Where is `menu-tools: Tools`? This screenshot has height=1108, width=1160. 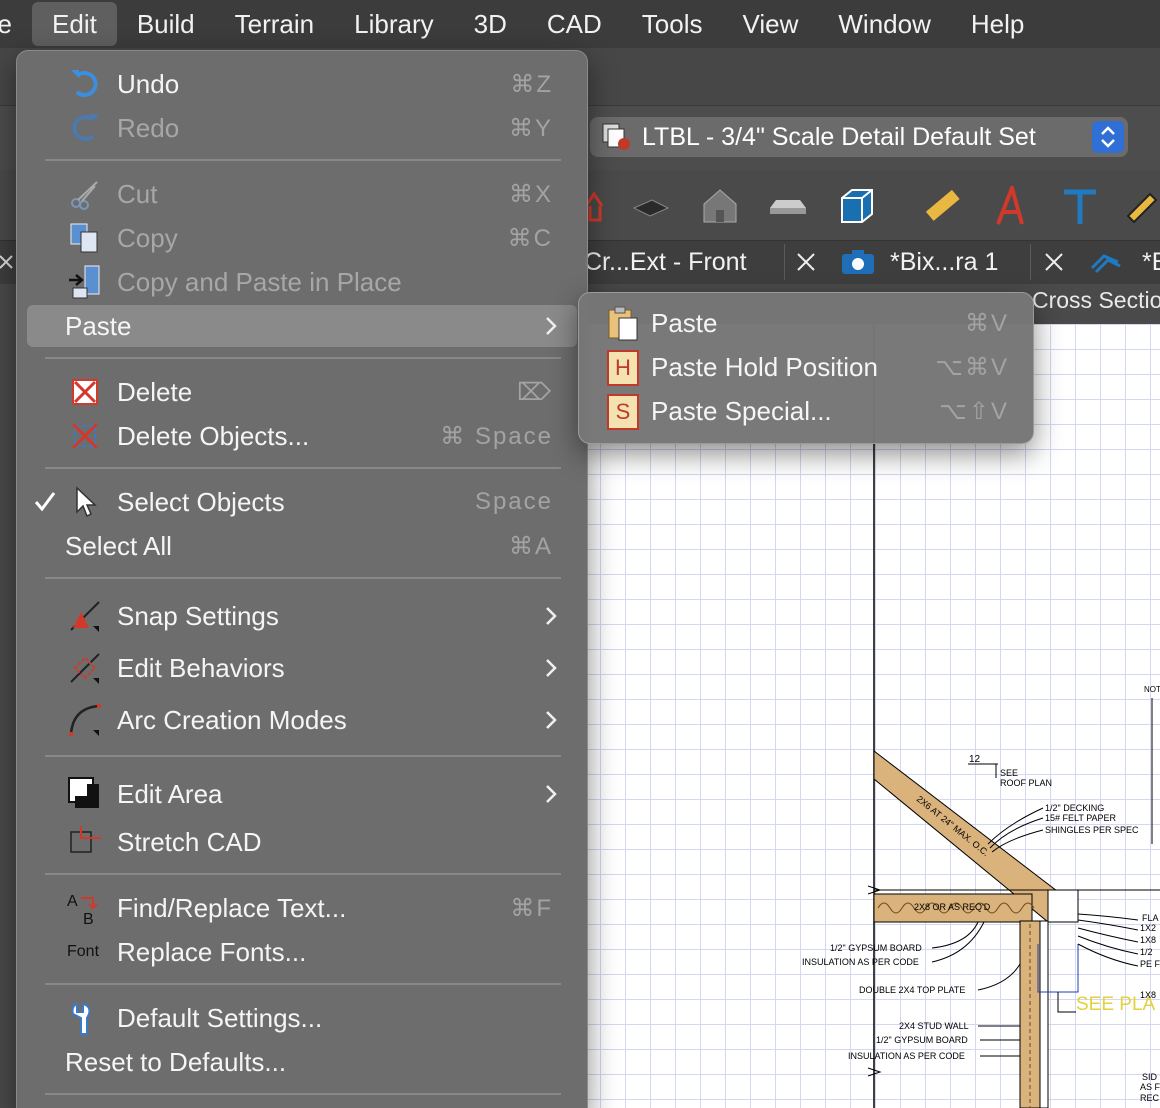
menu-tools: Tools is located at coordinates (672, 24).